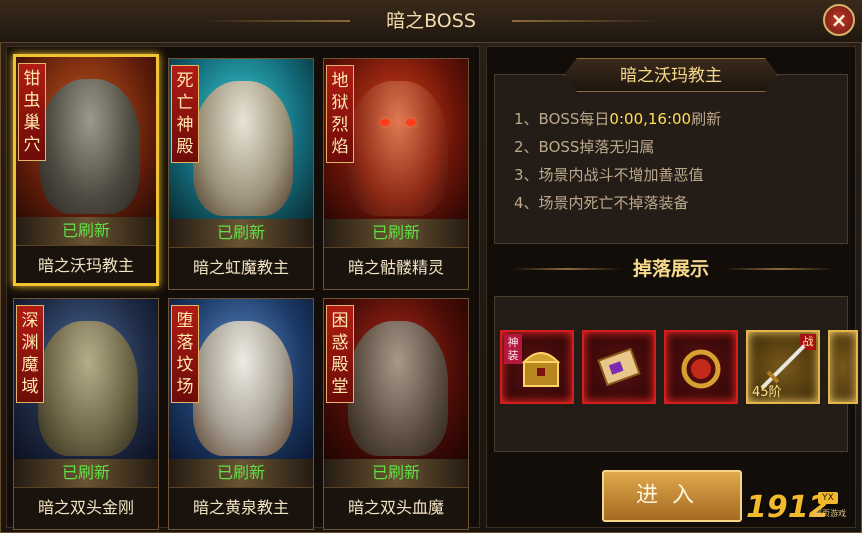 Image resolution: width=862 pixels, height=533 pixels. I want to click on boss-card-4: 深渊魔域 已刷新 暗之双头金刚, so click(86, 414).